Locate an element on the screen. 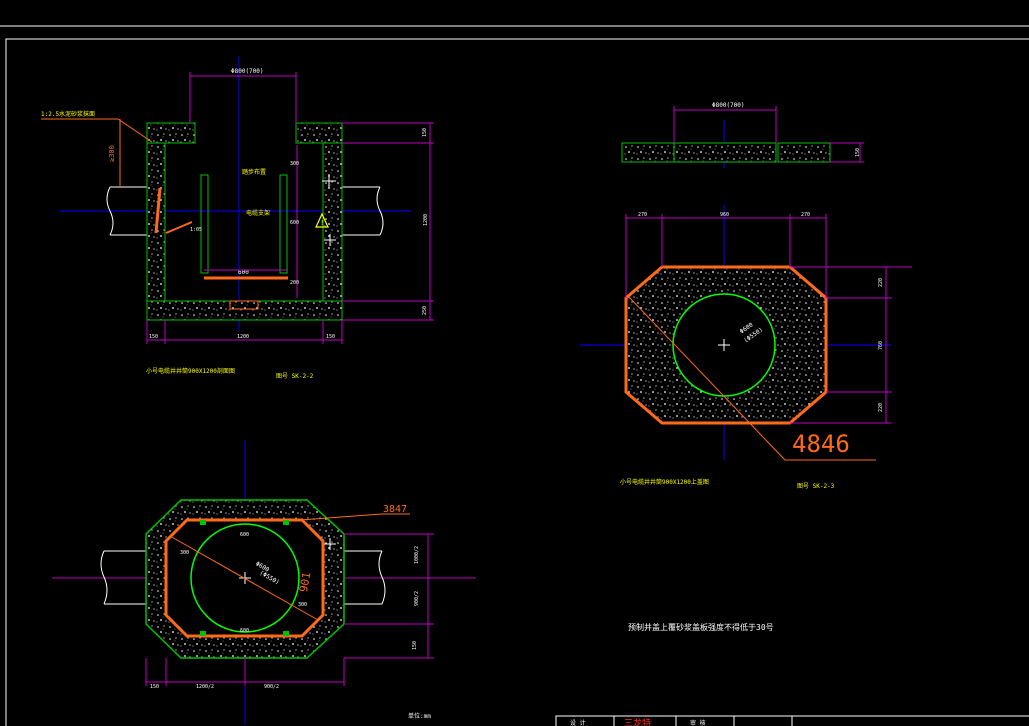  section-label-bracket: 电缆支架 is located at coordinates (258, 213).